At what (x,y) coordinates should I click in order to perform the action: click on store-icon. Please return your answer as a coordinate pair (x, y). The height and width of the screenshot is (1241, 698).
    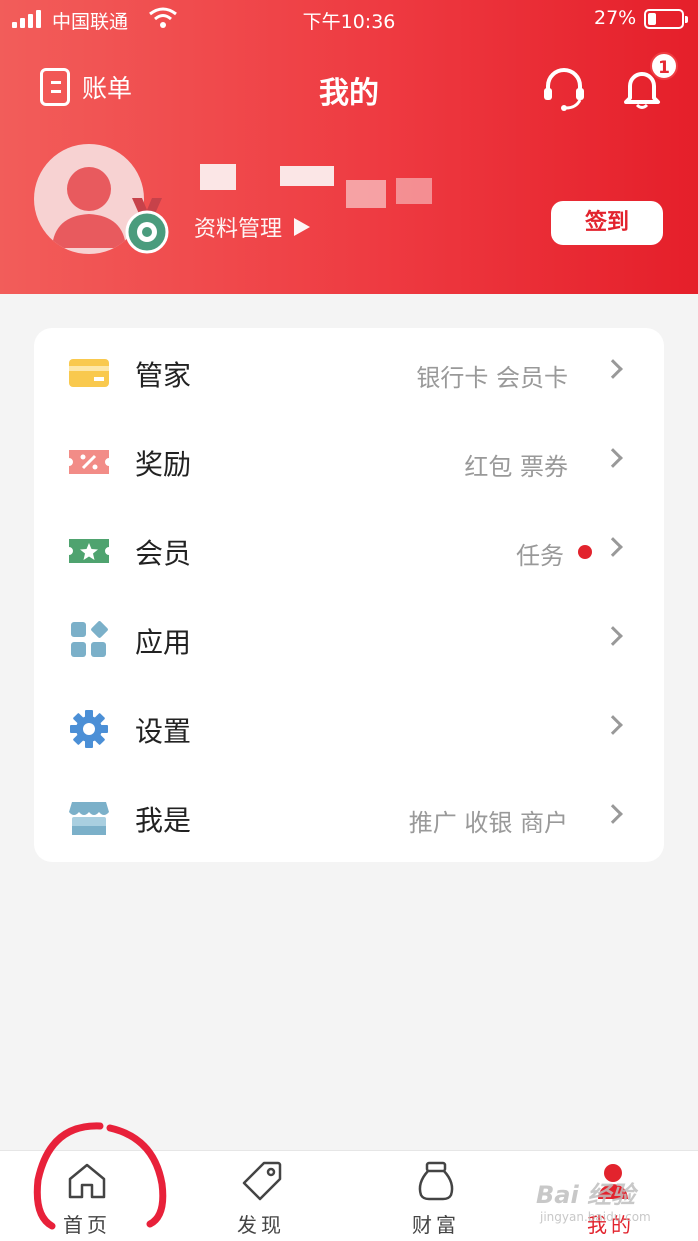
    Looking at the image, I should click on (89, 818).